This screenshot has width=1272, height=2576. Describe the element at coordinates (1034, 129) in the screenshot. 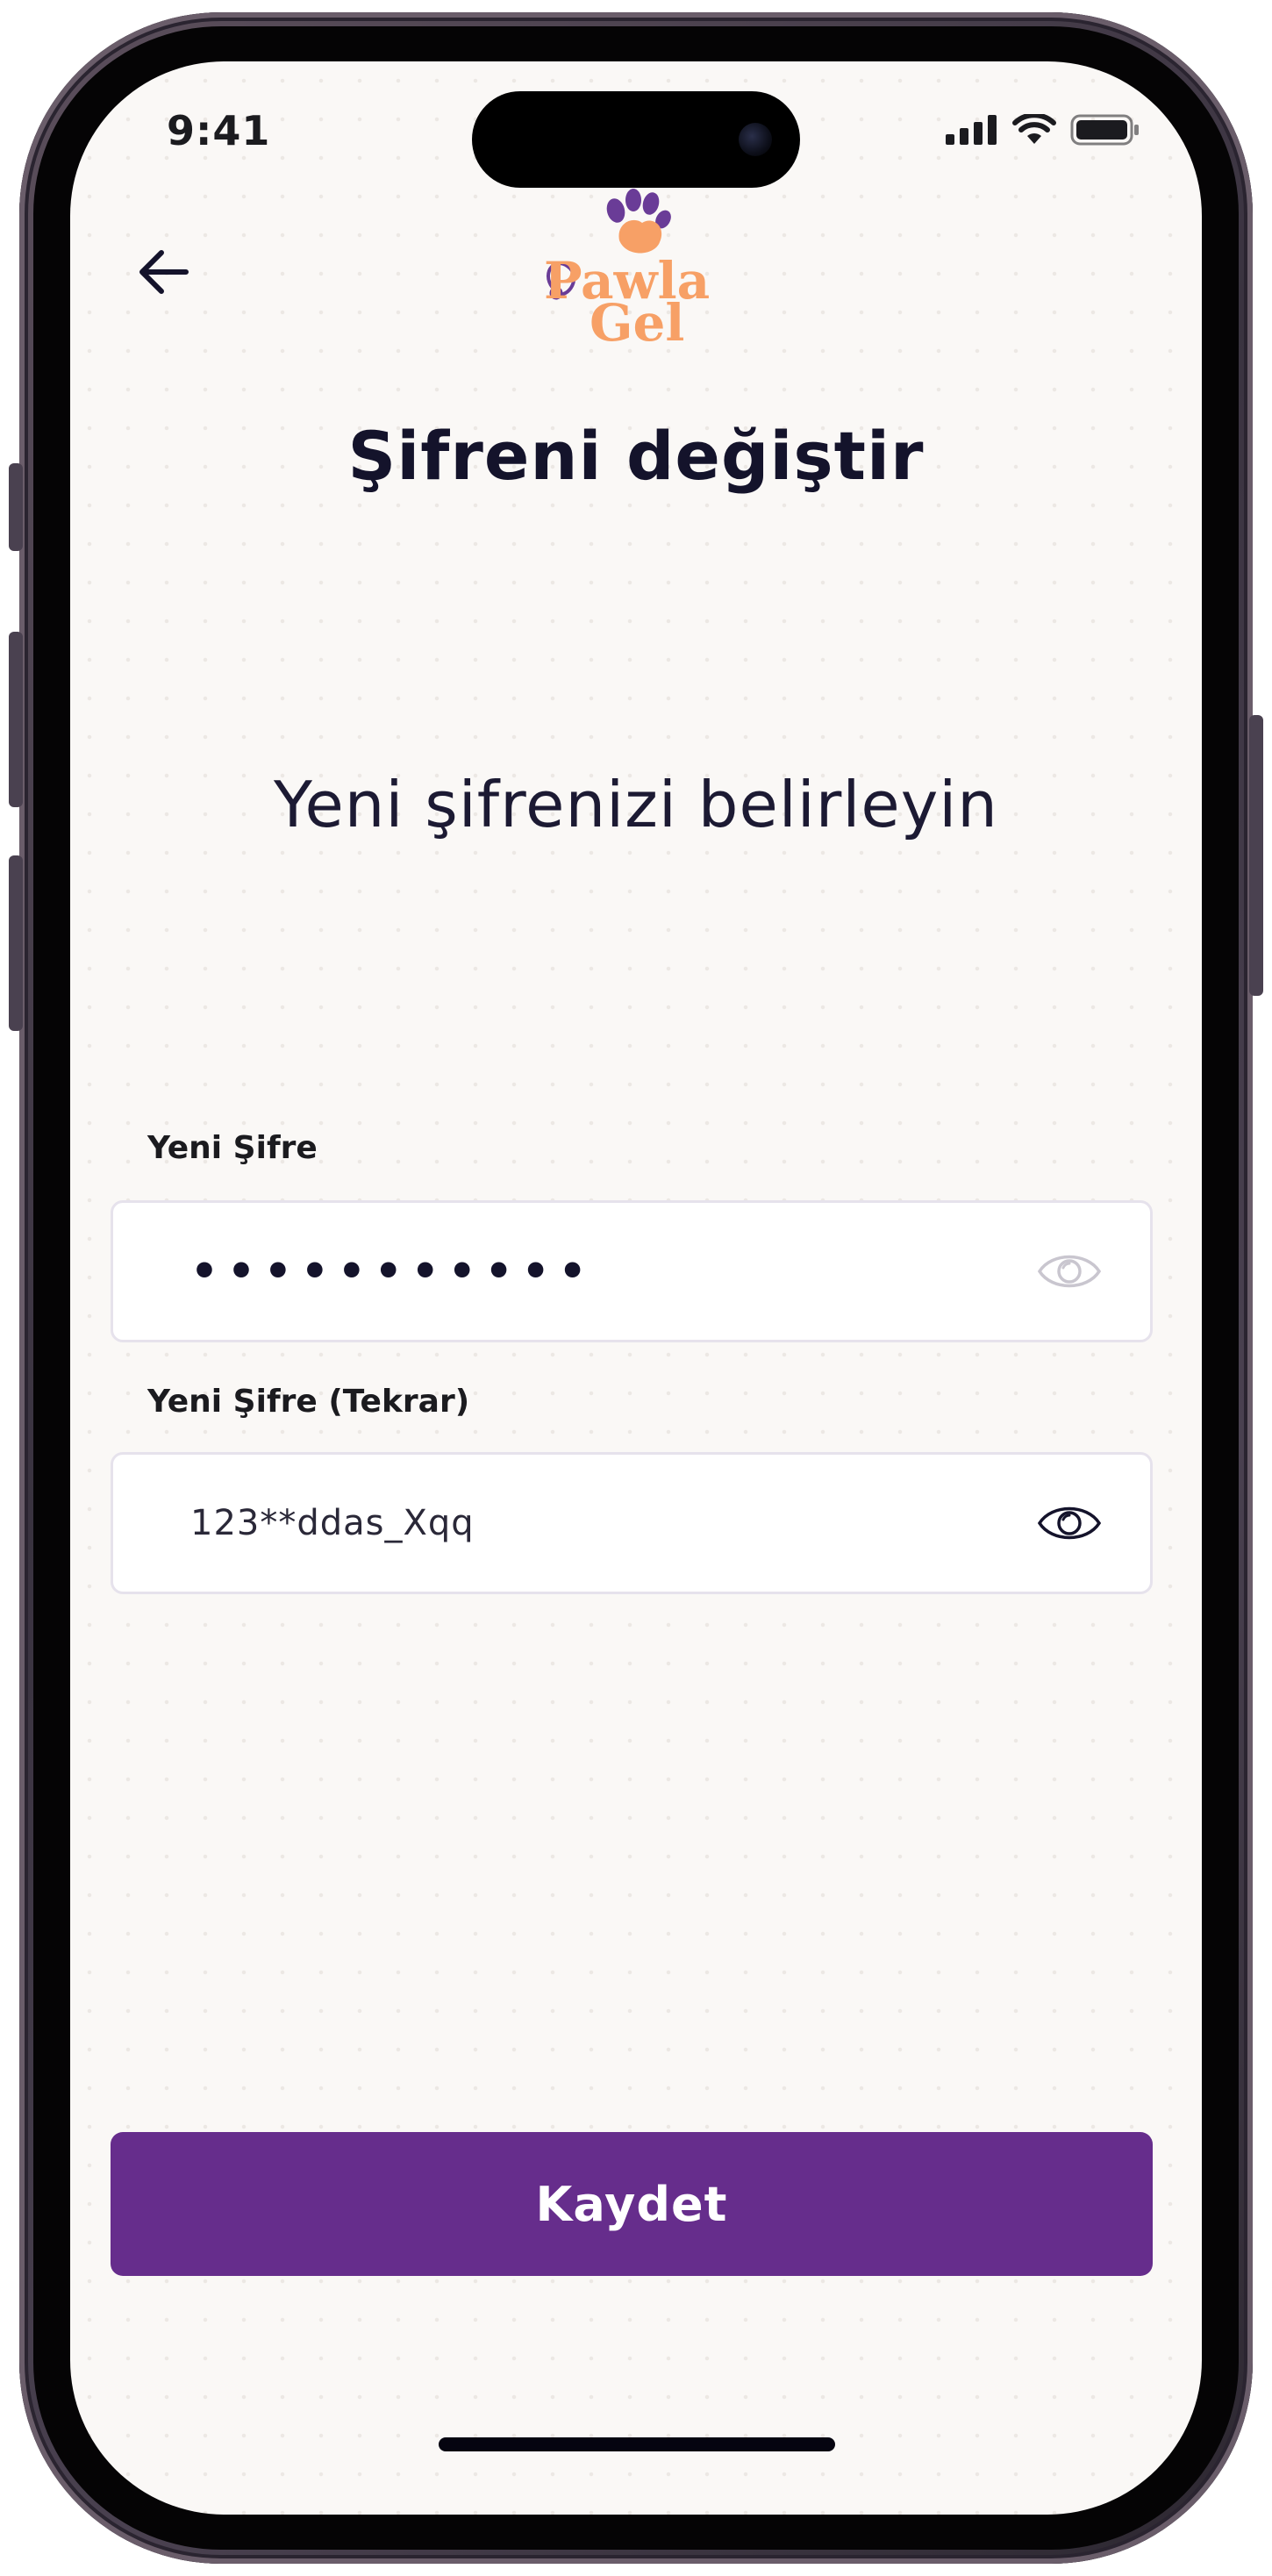

I see `wifi-icon` at that location.